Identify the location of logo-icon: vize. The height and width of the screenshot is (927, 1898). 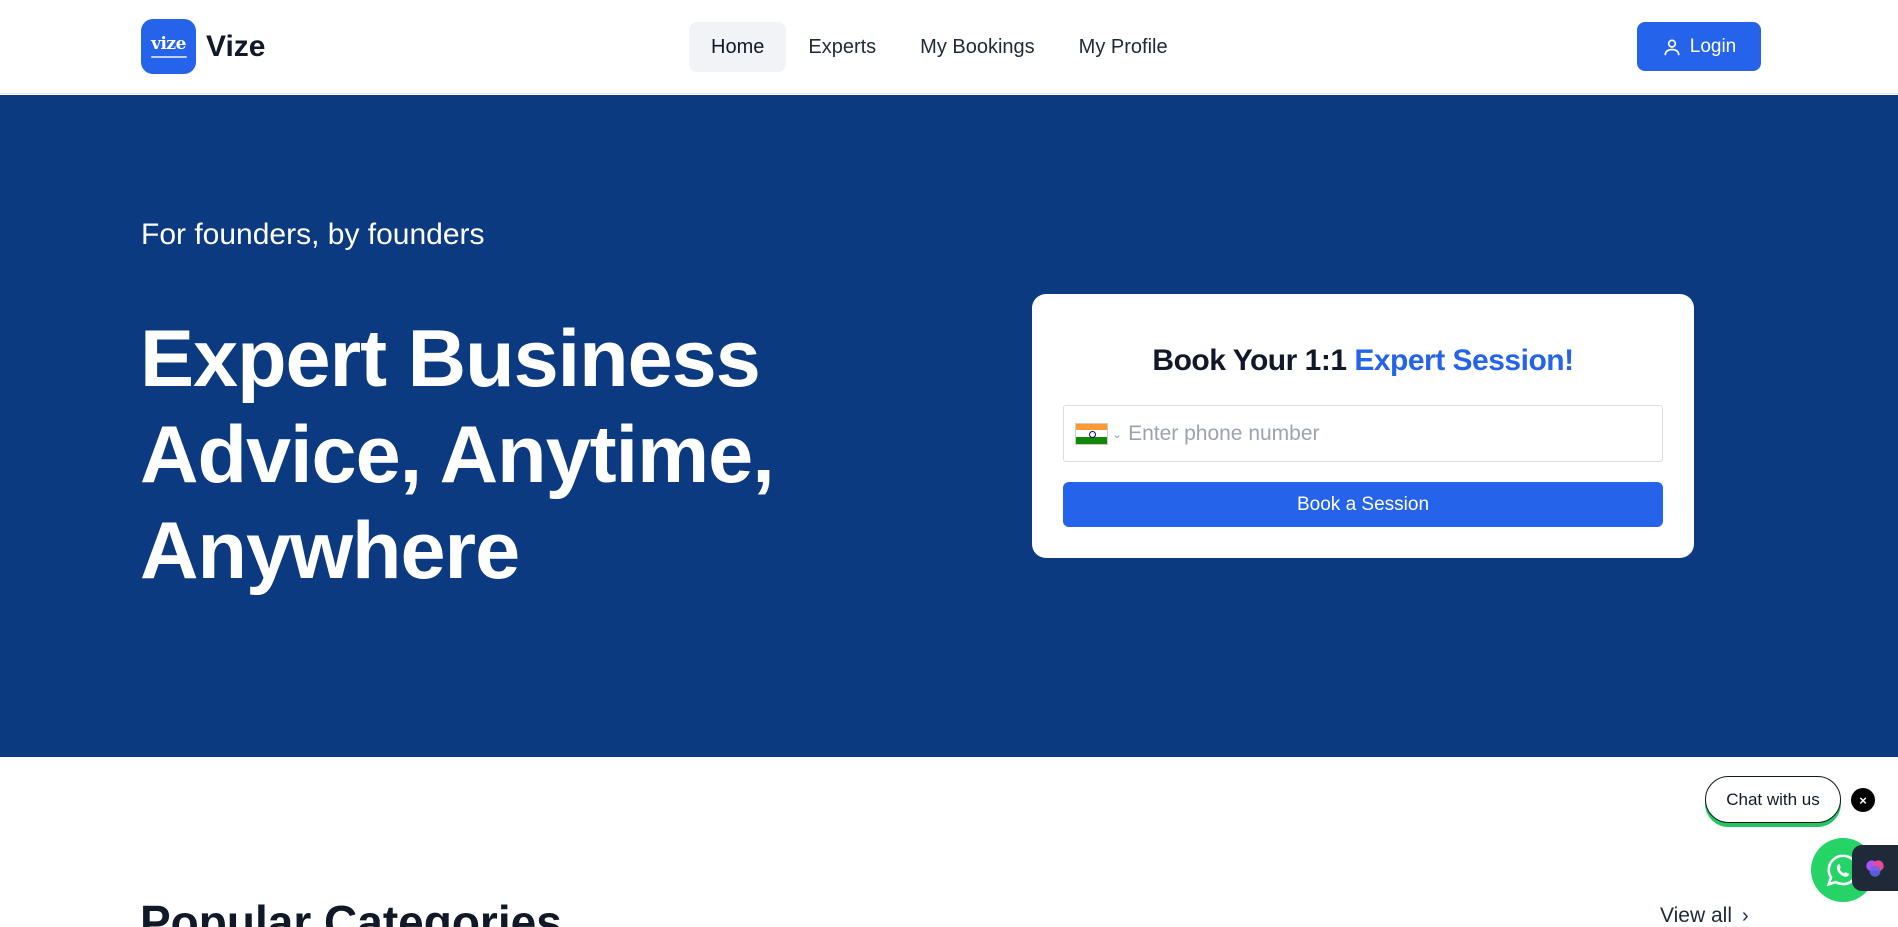
(168, 46).